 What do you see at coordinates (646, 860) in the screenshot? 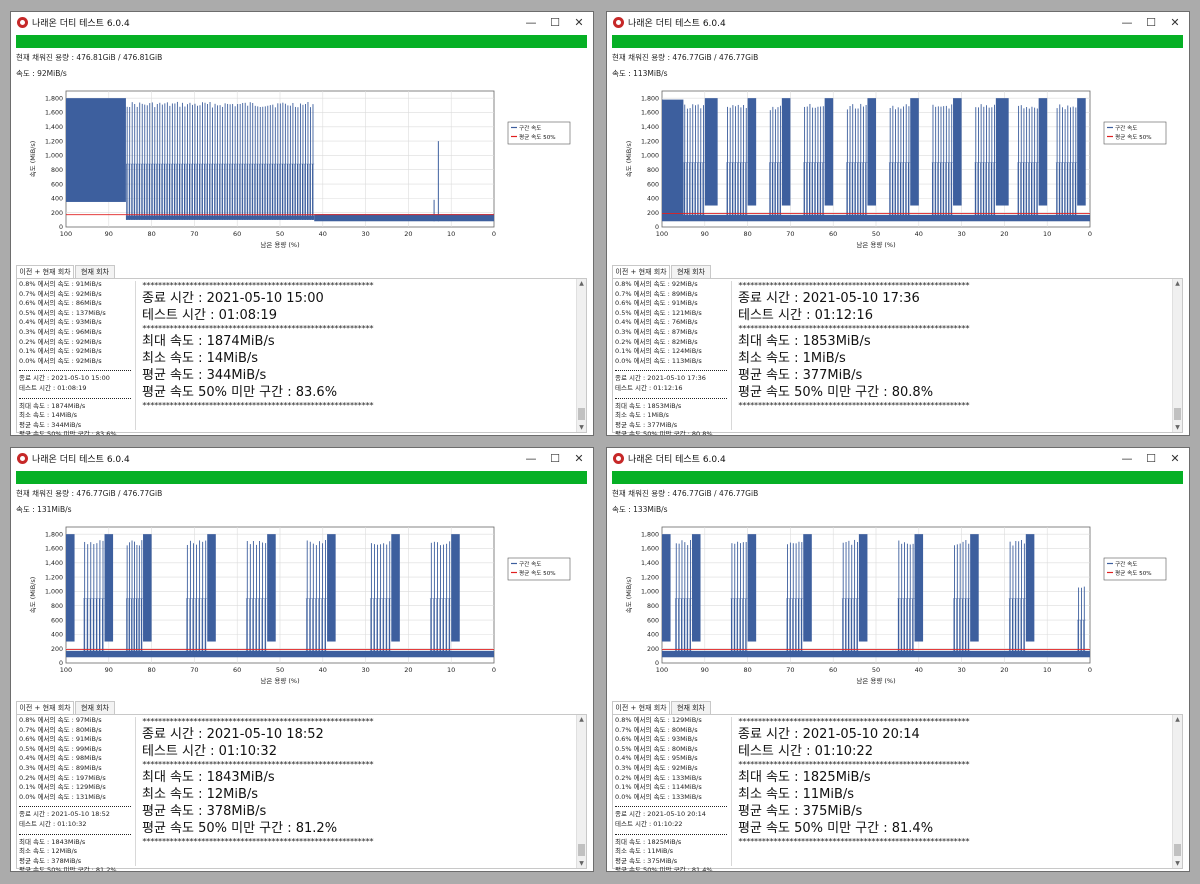
I see `stat-line: 평균 속도 : 375MiB/s` at bounding box center [646, 860].